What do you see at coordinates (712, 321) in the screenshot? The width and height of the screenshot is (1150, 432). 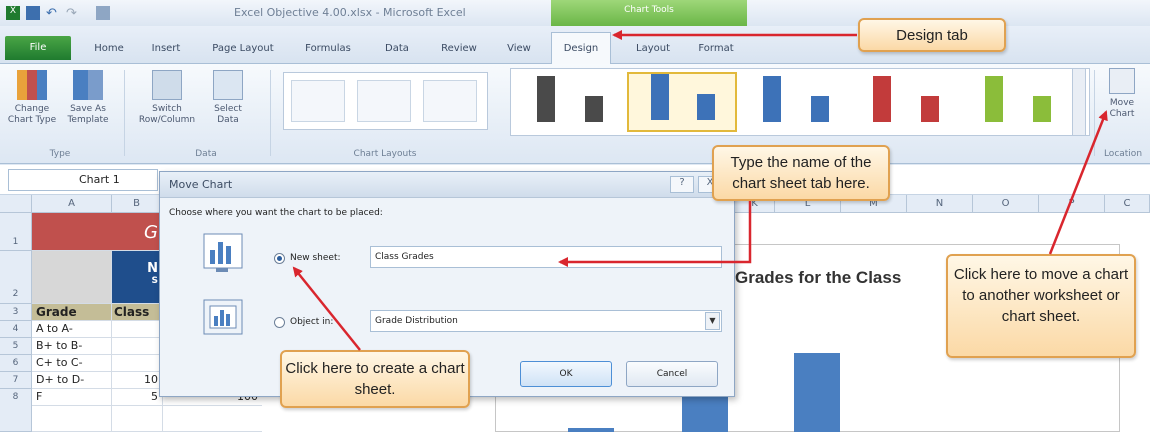 I see `chevron-down-icon: ▼` at bounding box center [712, 321].